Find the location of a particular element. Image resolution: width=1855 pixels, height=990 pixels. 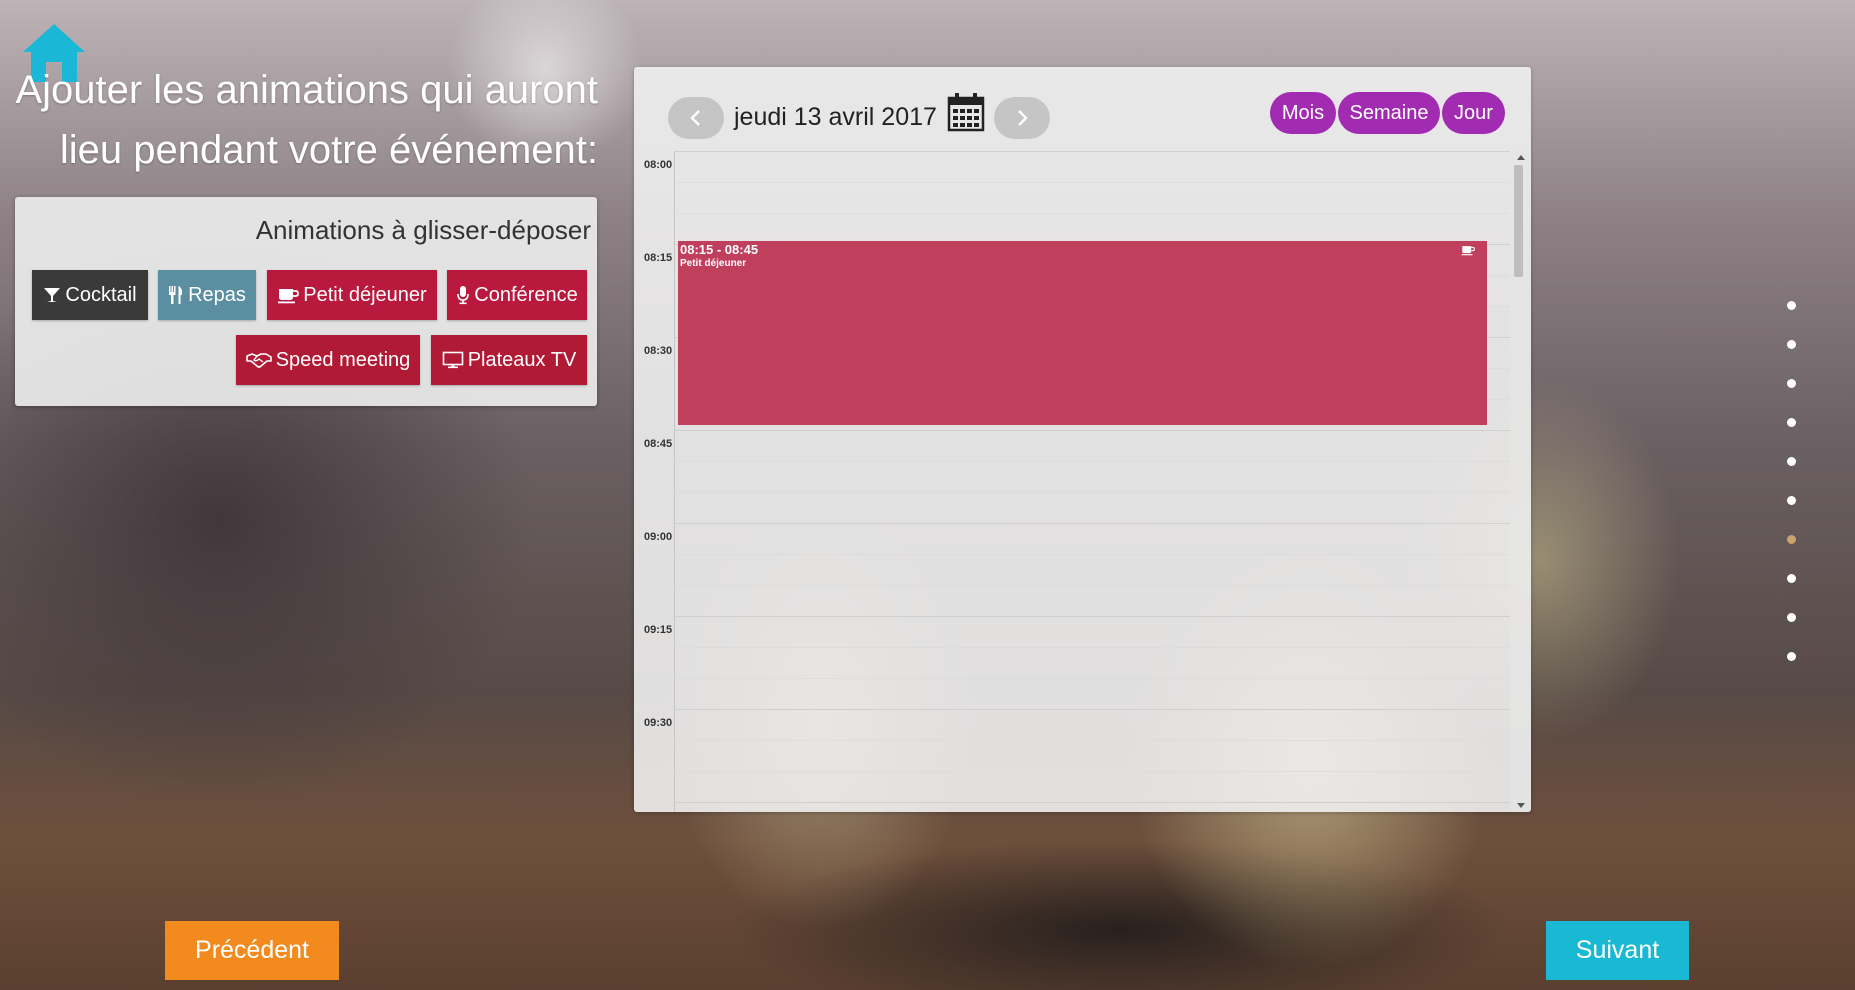

next-day-button is located at coordinates (1022, 118).